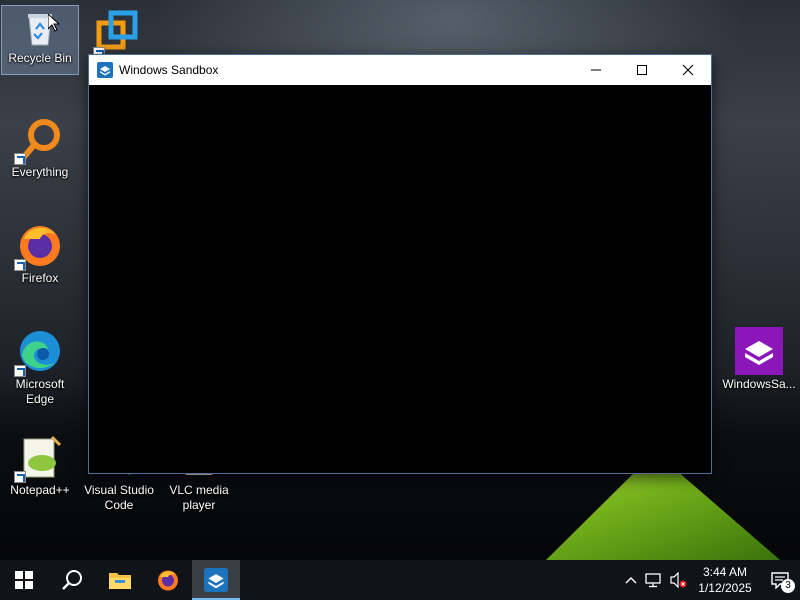  What do you see at coordinates (119, 497) in the screenshot?
I see `desktop-icon-label: Visual Studio Code` at bounding box center [119, 497].